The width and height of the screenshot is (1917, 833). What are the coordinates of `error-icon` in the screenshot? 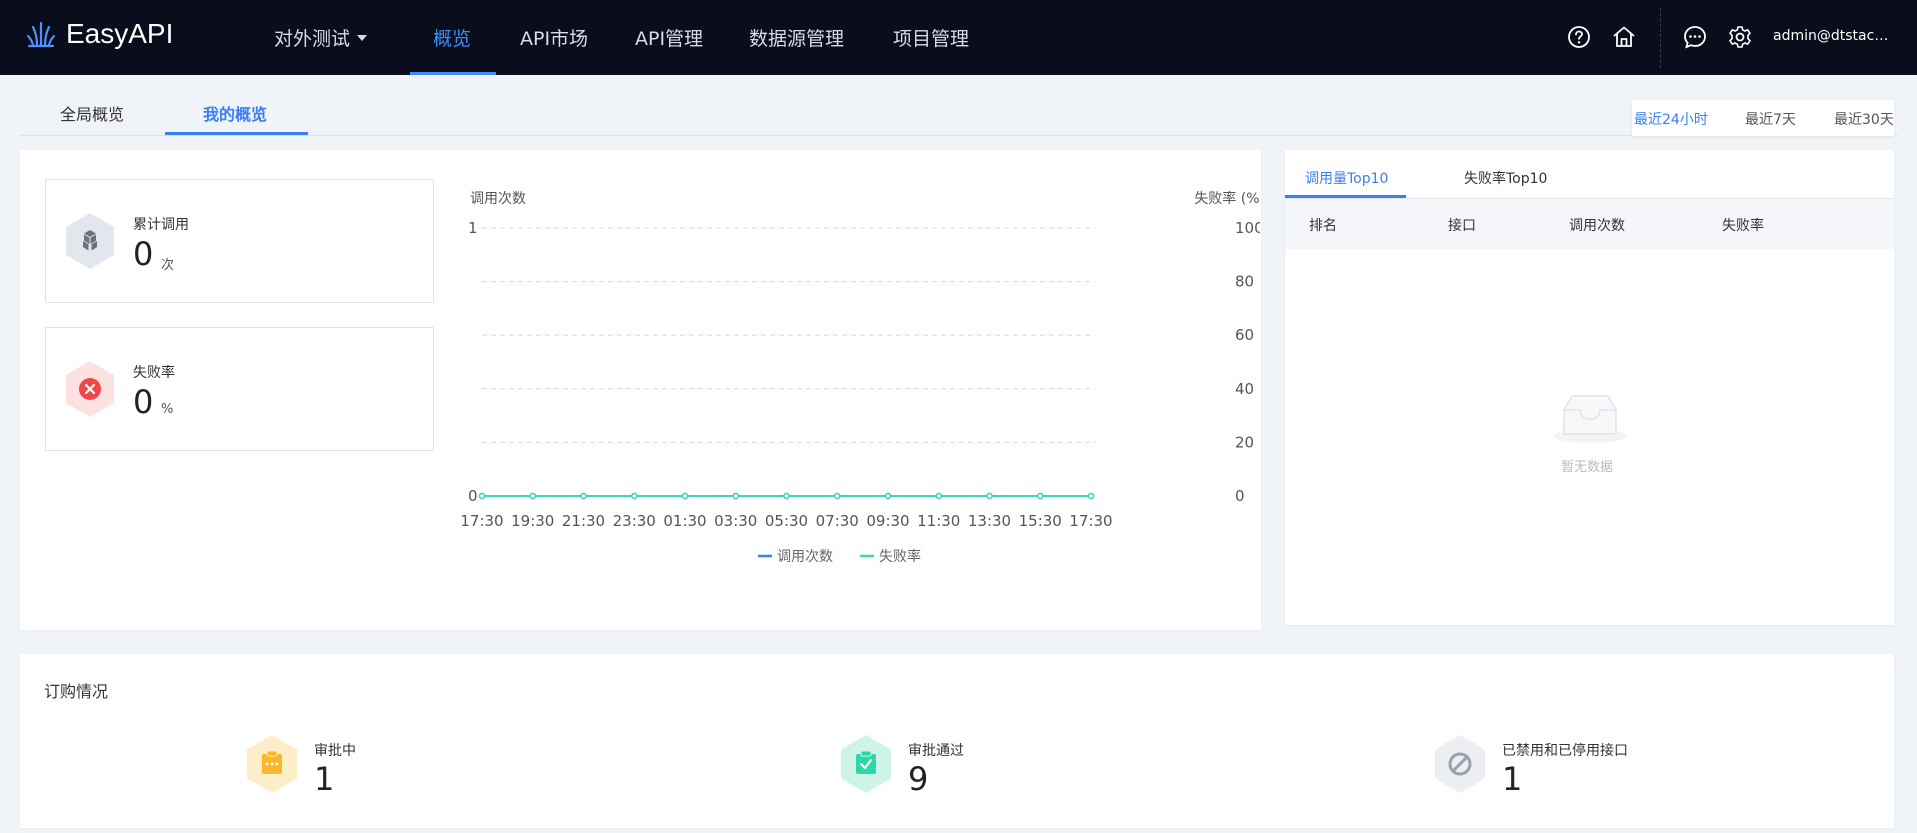 It's located at (90, 389).